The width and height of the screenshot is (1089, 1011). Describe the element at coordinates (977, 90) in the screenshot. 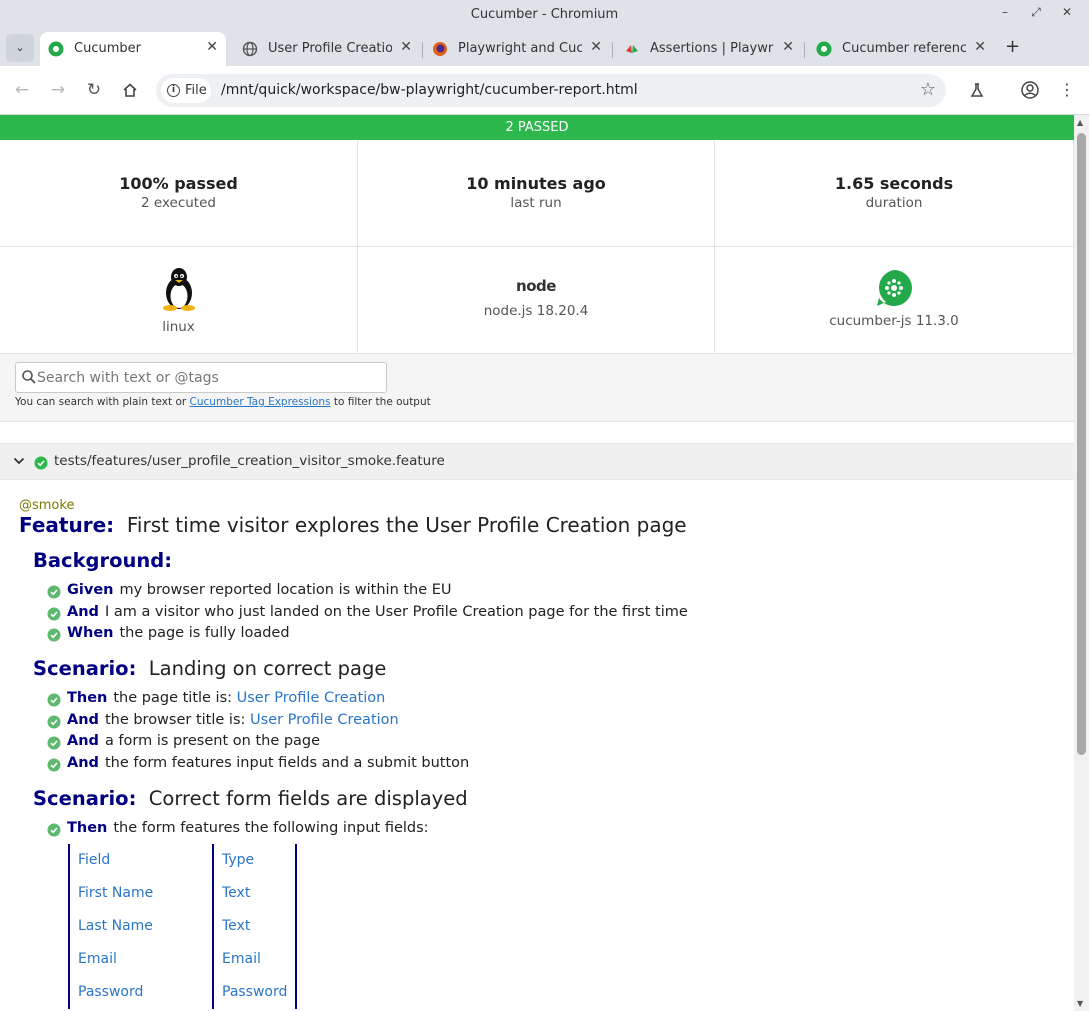

I see `labs-flask-icon` at that location.